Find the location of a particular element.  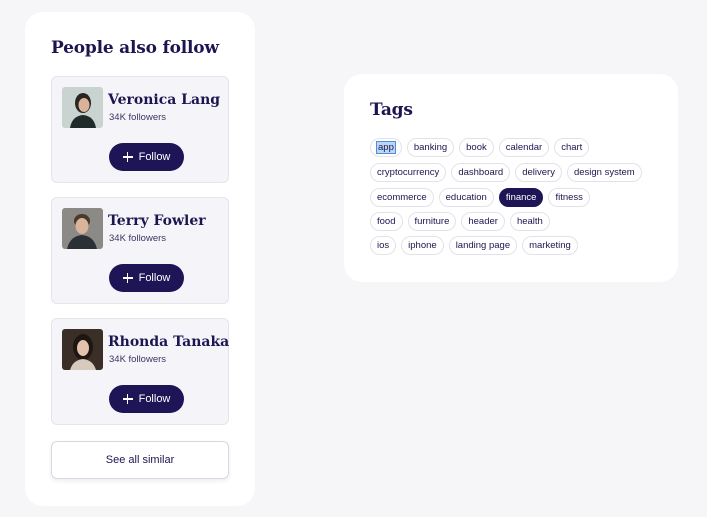

person-name: Rhonda Tanaka is located at coordinates (168, 342).